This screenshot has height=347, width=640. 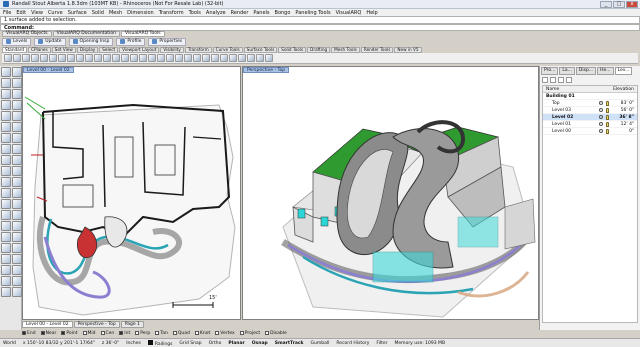 I want to click on mesh-icon, so click(x=17, y=160).